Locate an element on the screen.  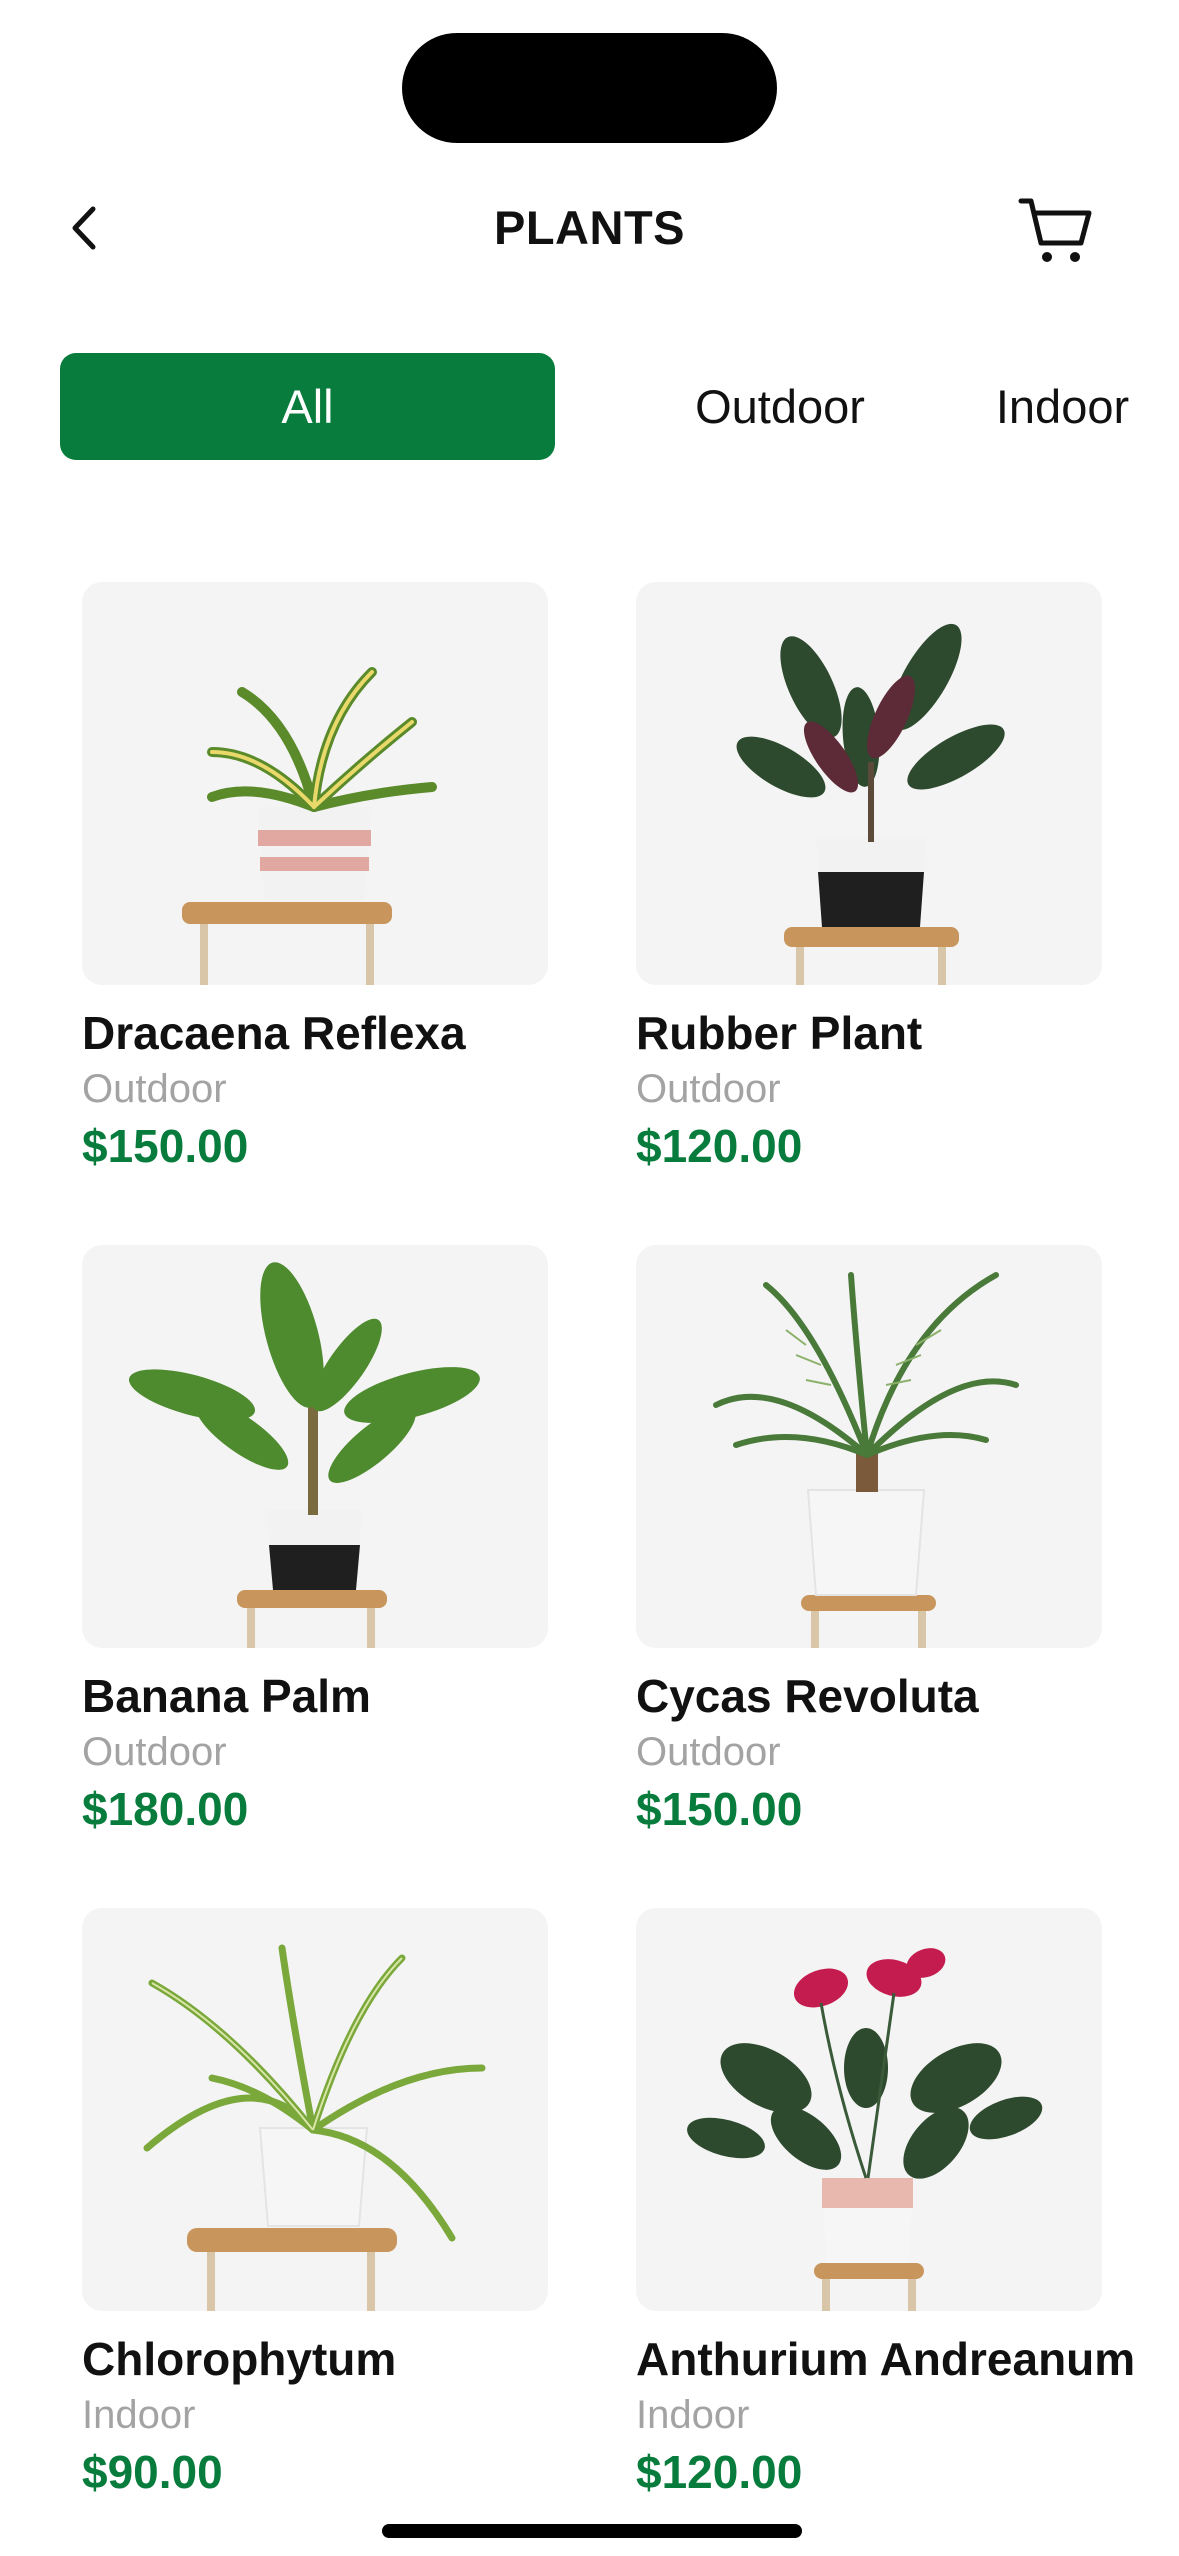
product-name: Dracaena Reflexa is located at coordinates (274, 1033).